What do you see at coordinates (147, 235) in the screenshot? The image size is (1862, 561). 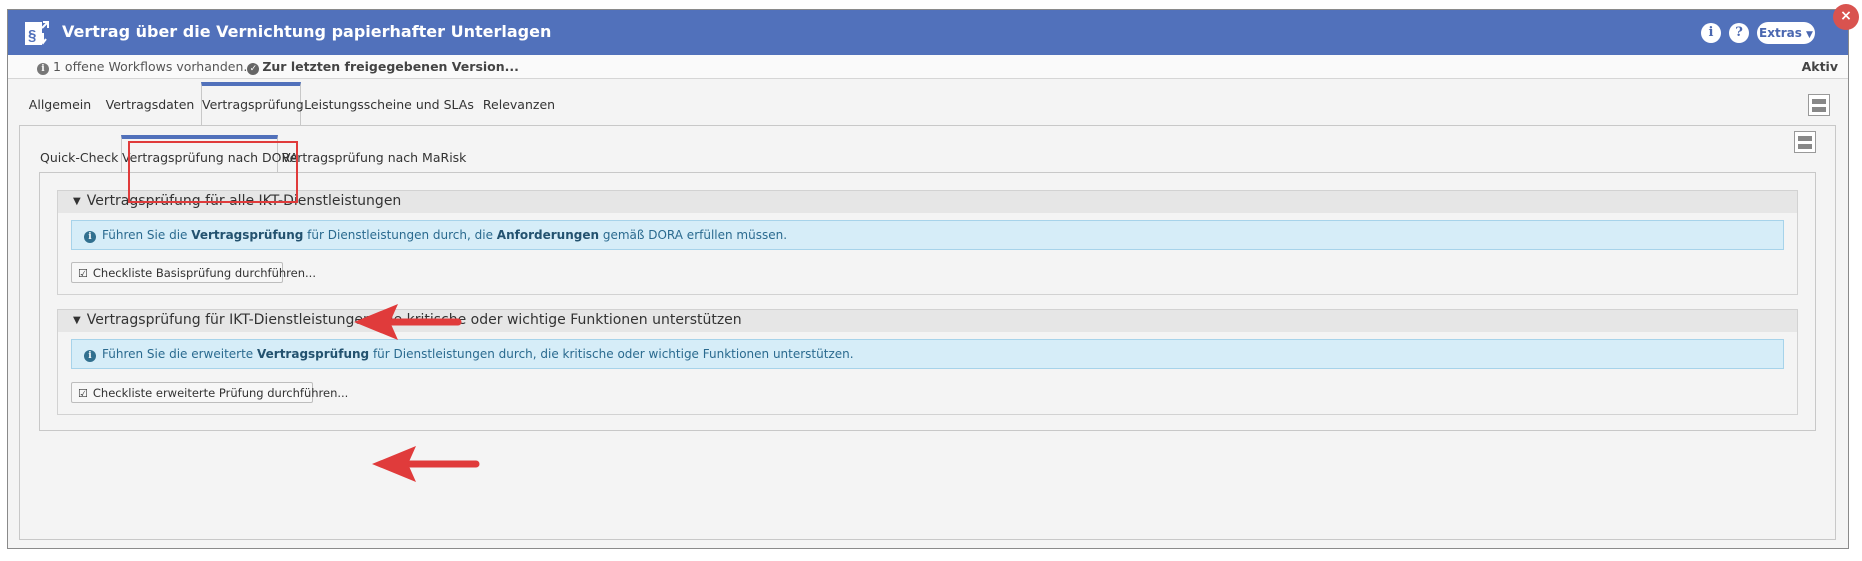 I see `info-text: Führen Sie die` at bounding box center [147, 235].